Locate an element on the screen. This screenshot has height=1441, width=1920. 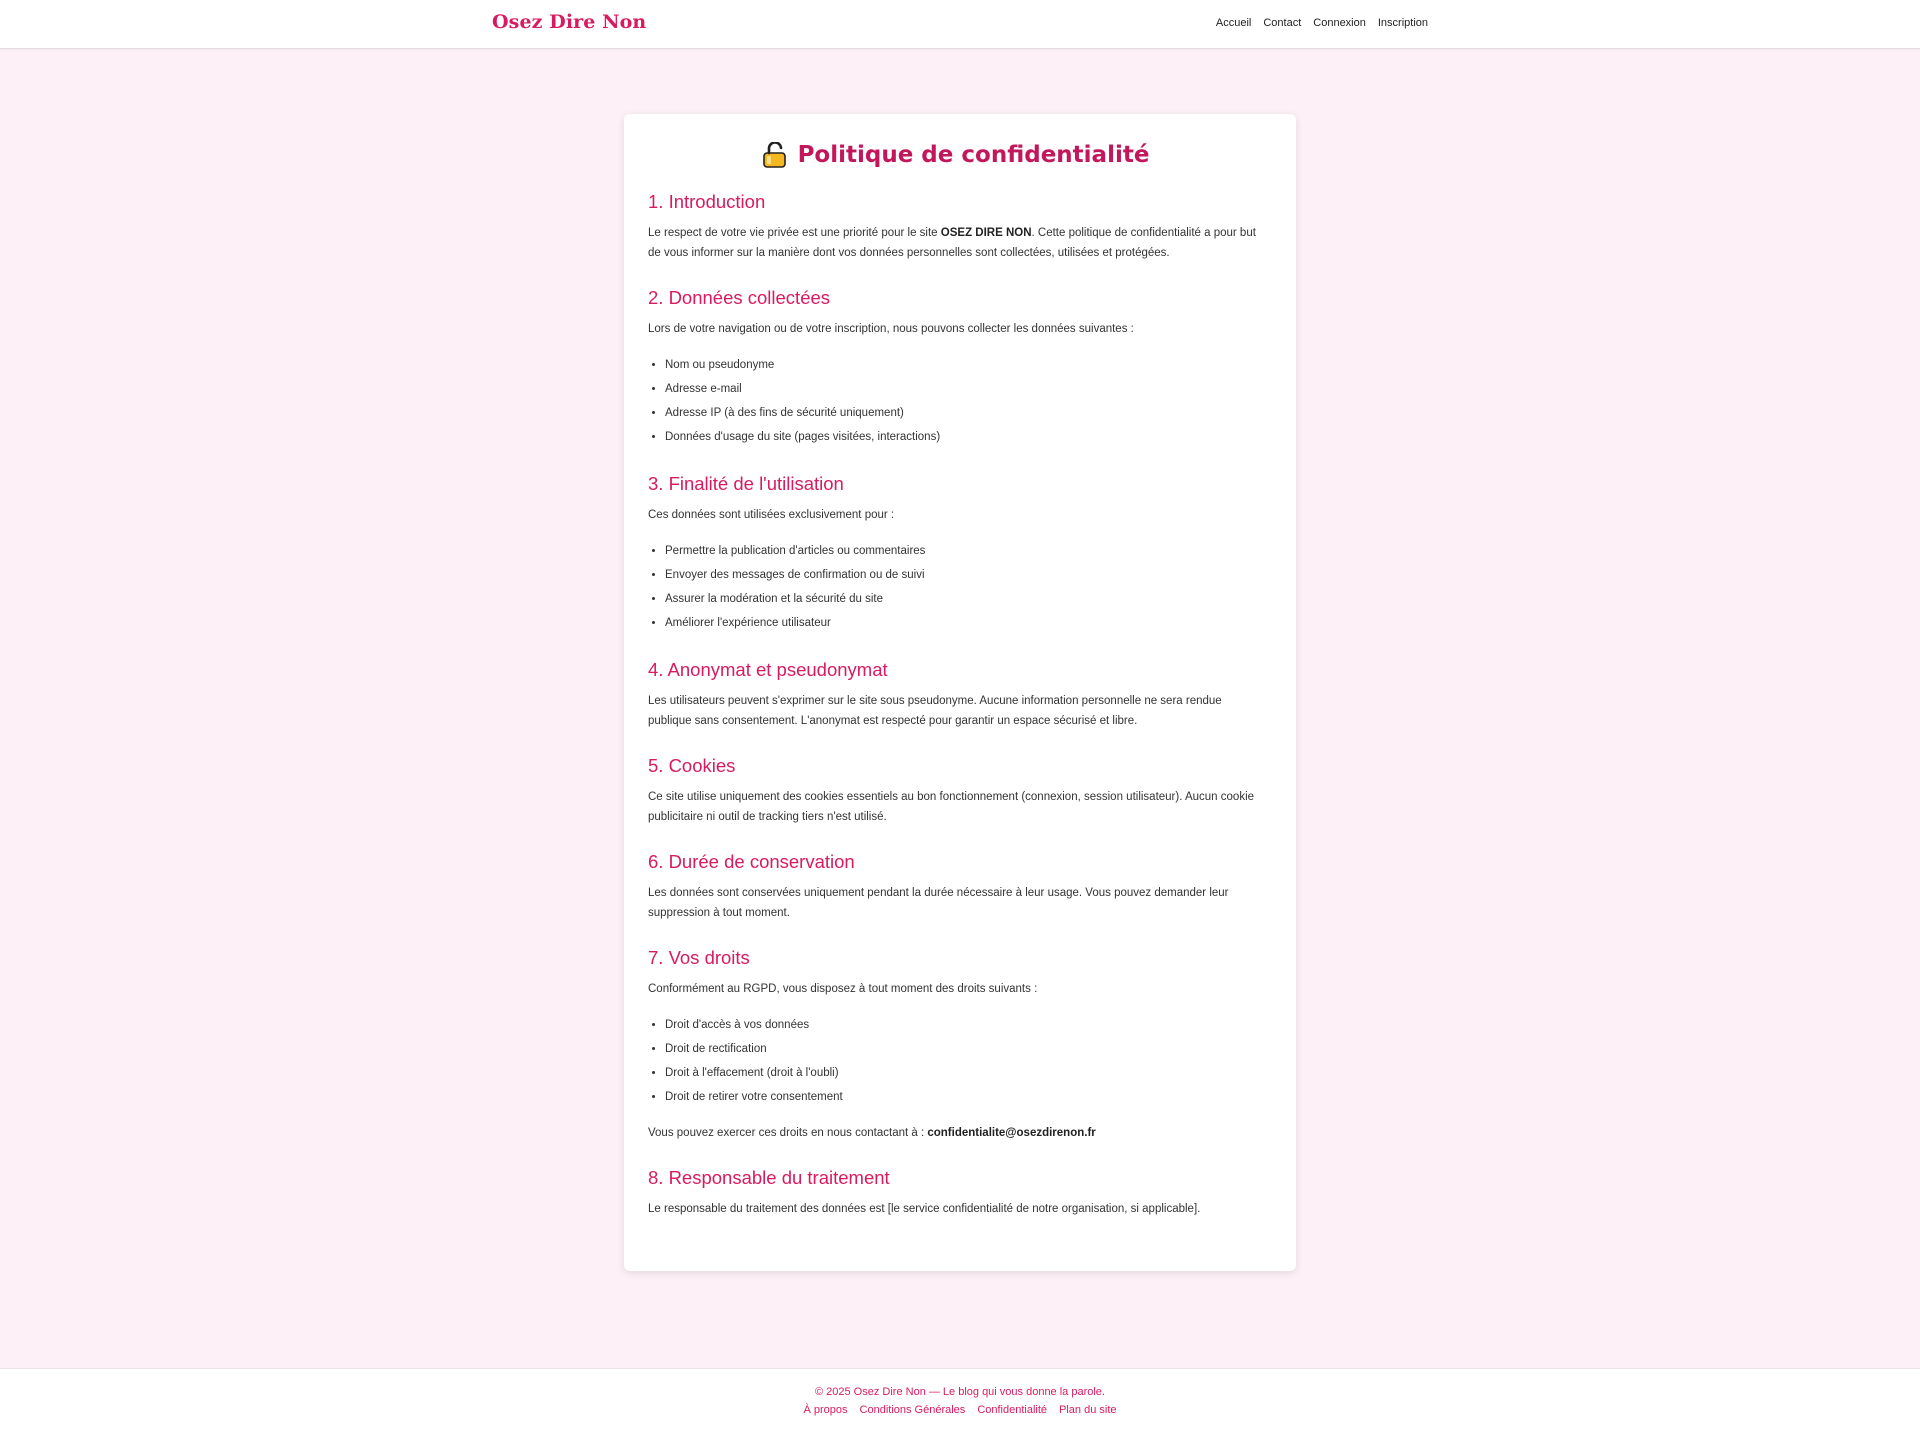
footer-link-confidentialite: Confidentialité is located at coordinates (1012, 1410).